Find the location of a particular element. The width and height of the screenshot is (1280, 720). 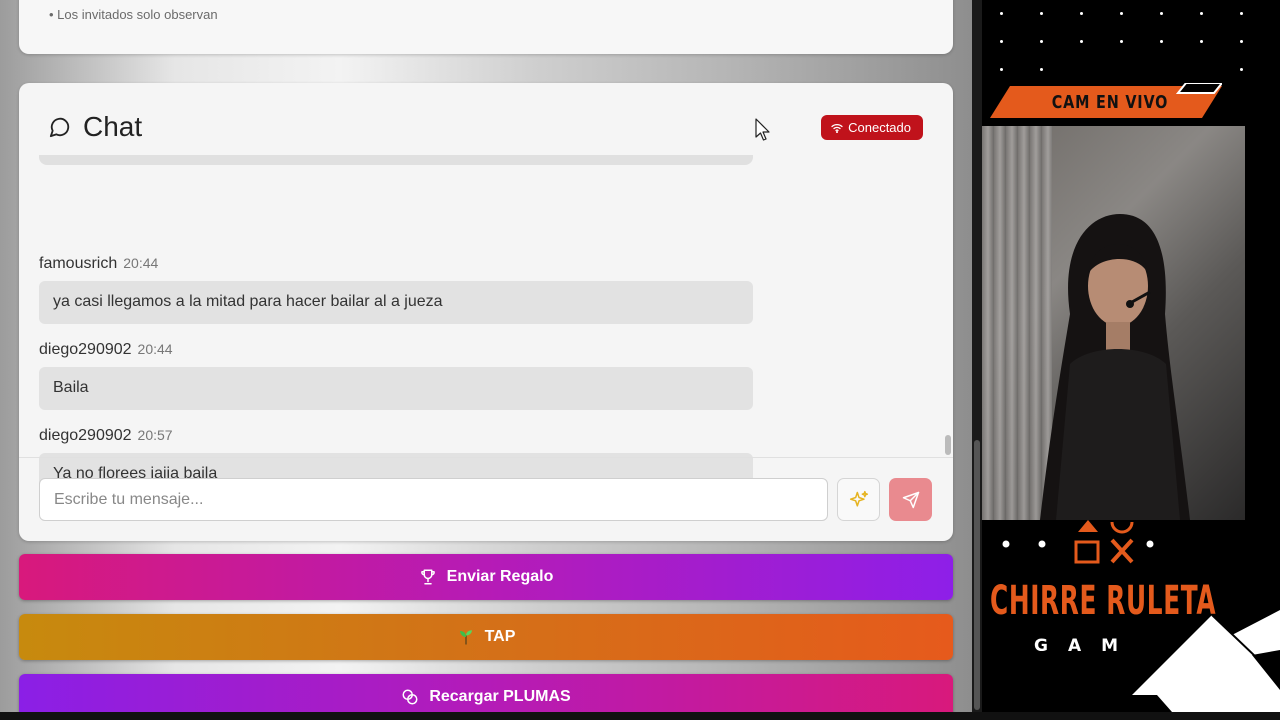

message-bubble-previous is located at coordinates (396, 160).